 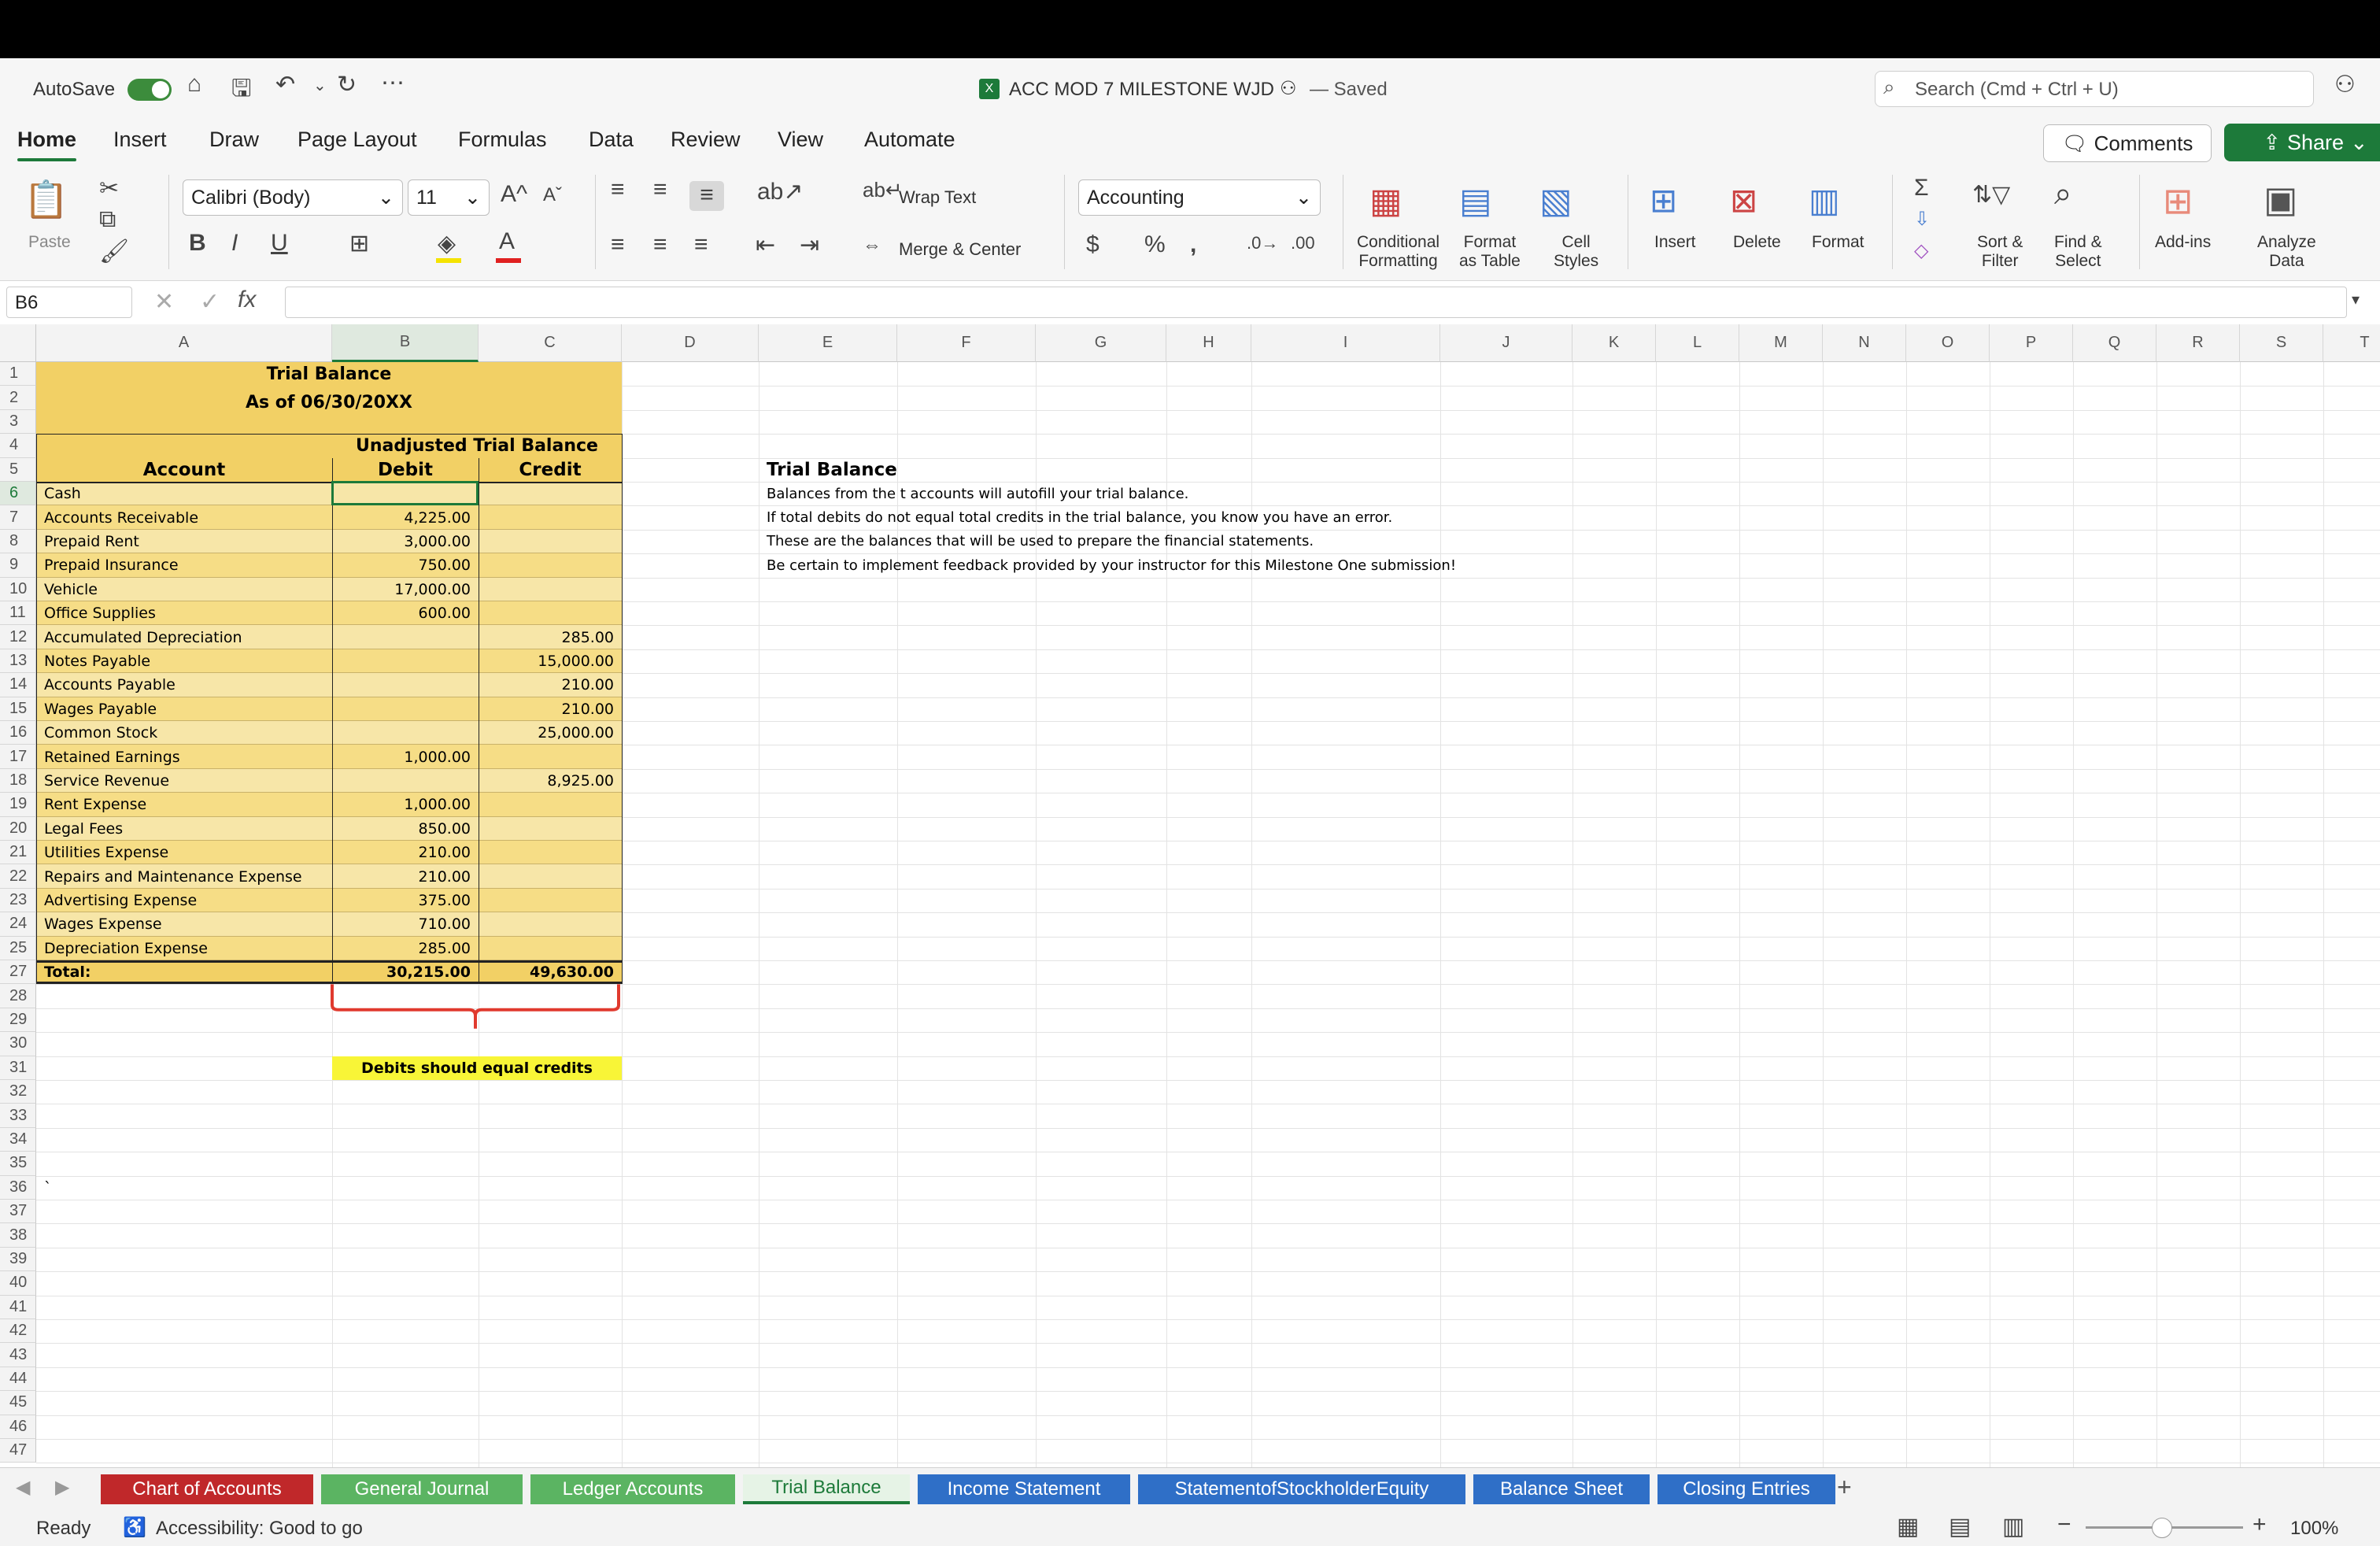 I want to click on decrease-font-size-icon: Aˇ, so click(x=552, y=195).